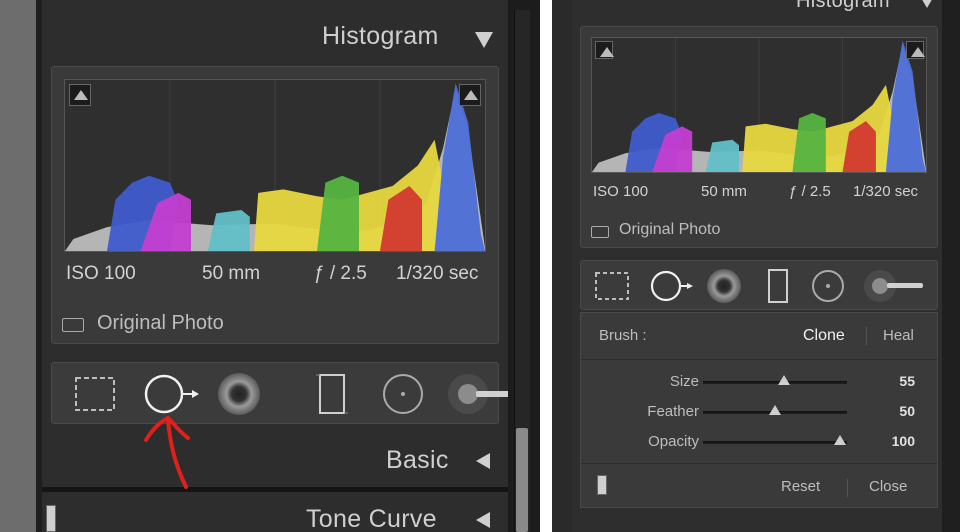  Describe the element at coordinates (895, 286) in the screenshot. I see `spot-brush-tool-icon` at that location.